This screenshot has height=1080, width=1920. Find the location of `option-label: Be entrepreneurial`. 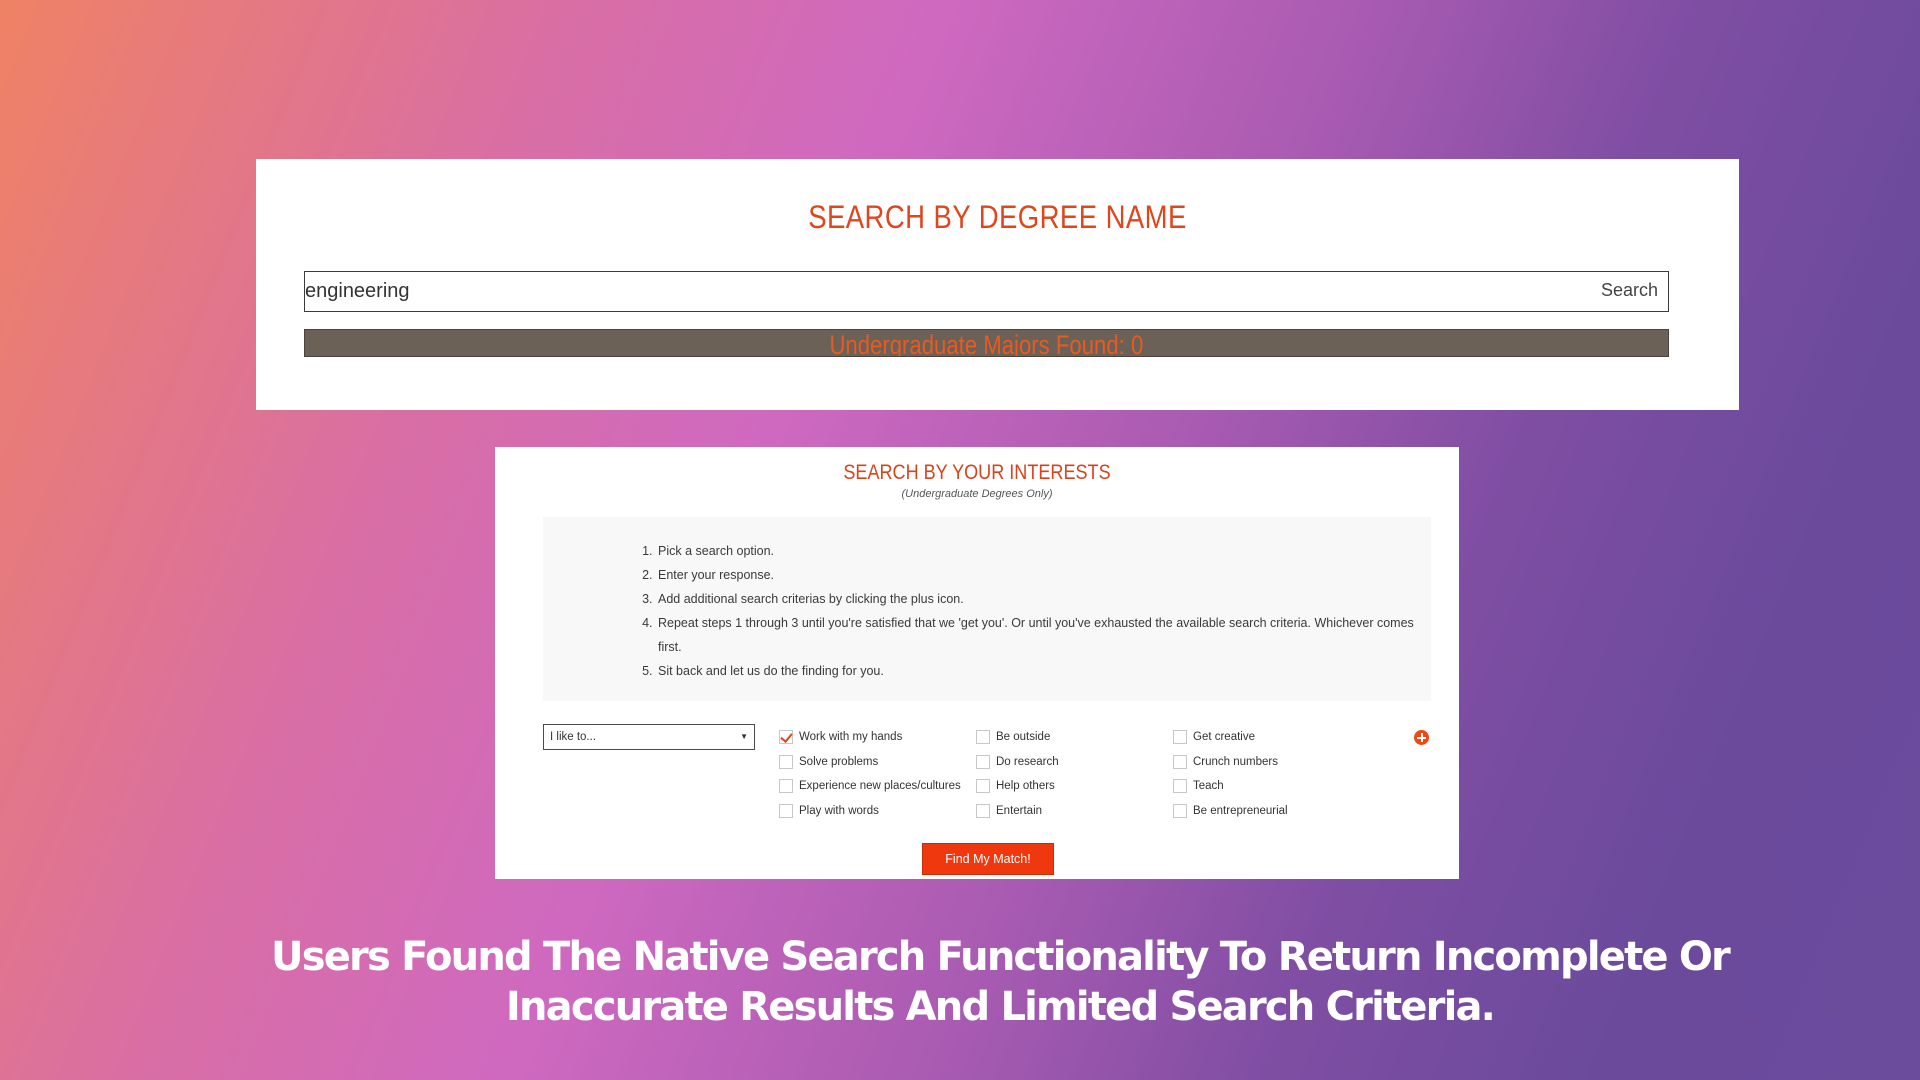

option-label: Be entrepreneurial is located at coordinates (1240, 810).